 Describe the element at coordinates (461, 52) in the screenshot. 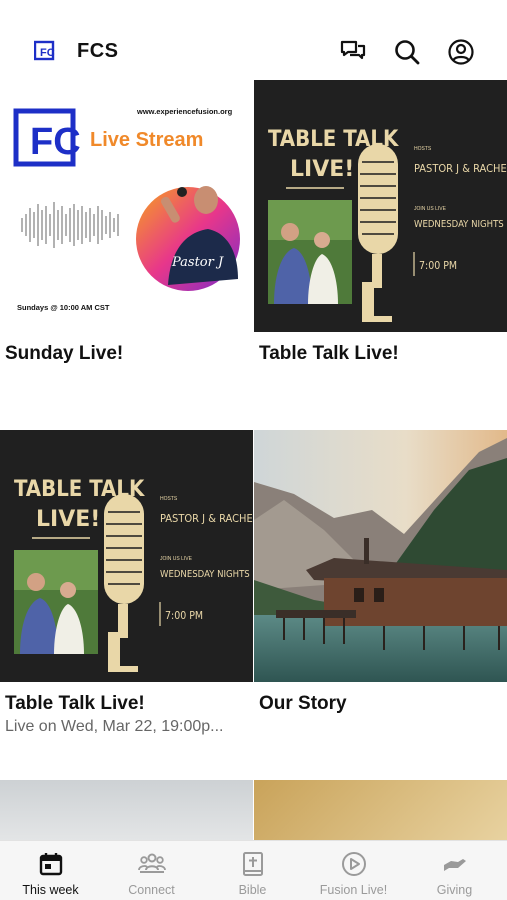

I see `account-icon` at that location.